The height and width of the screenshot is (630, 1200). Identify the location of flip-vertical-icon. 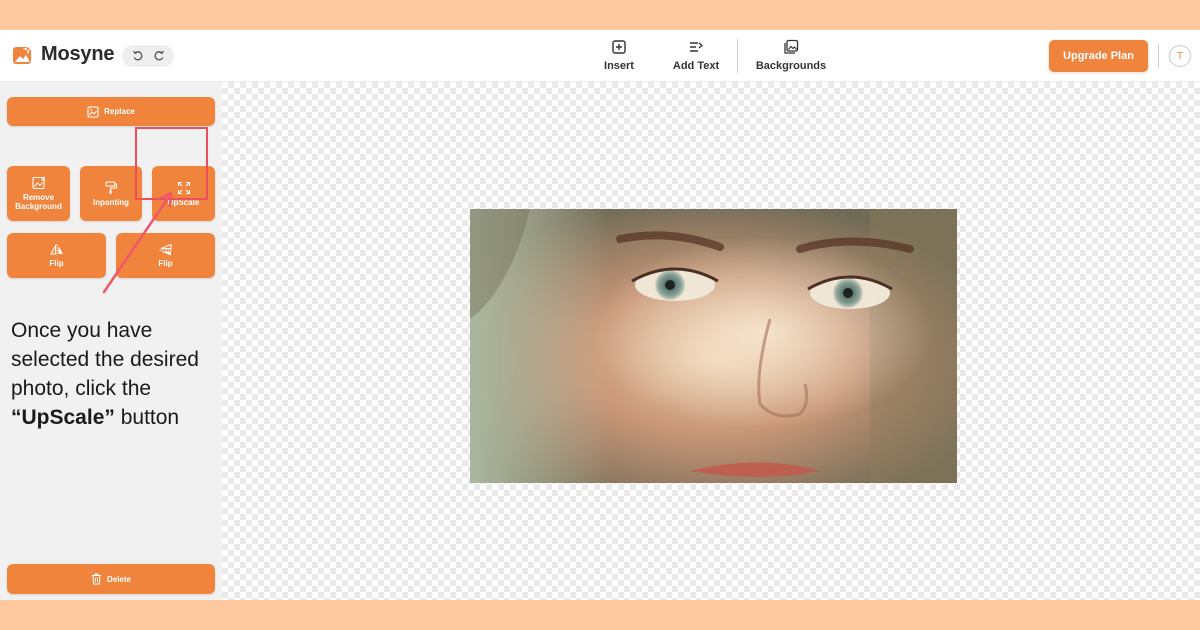
(165, 249).